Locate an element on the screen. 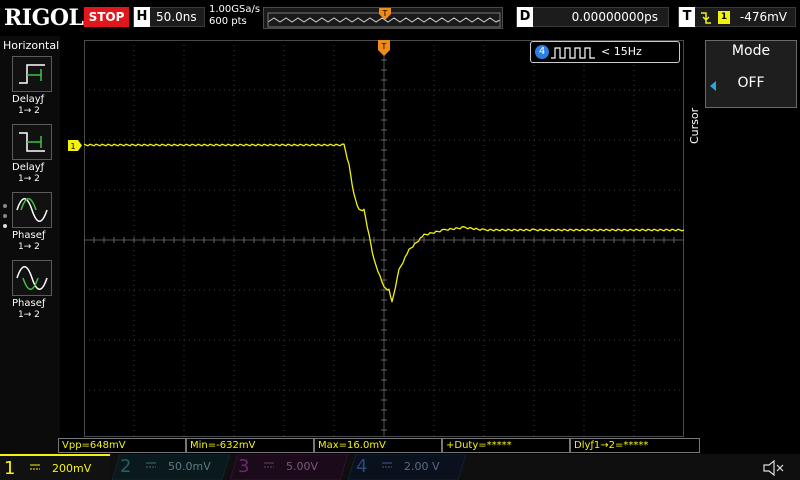  trigger-label: T is located at coordinates (687, 17).